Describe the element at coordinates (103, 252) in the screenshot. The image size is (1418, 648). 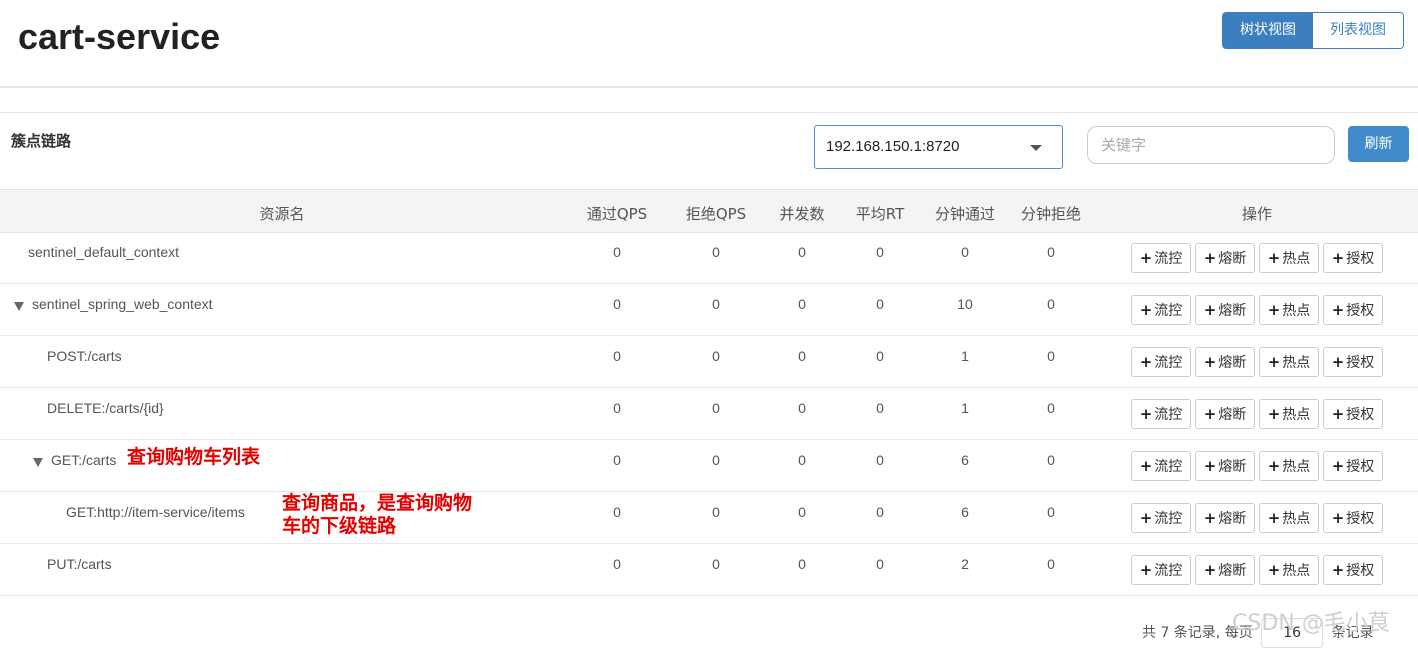
I see `resource-name: sentinel_default_context` at that location.